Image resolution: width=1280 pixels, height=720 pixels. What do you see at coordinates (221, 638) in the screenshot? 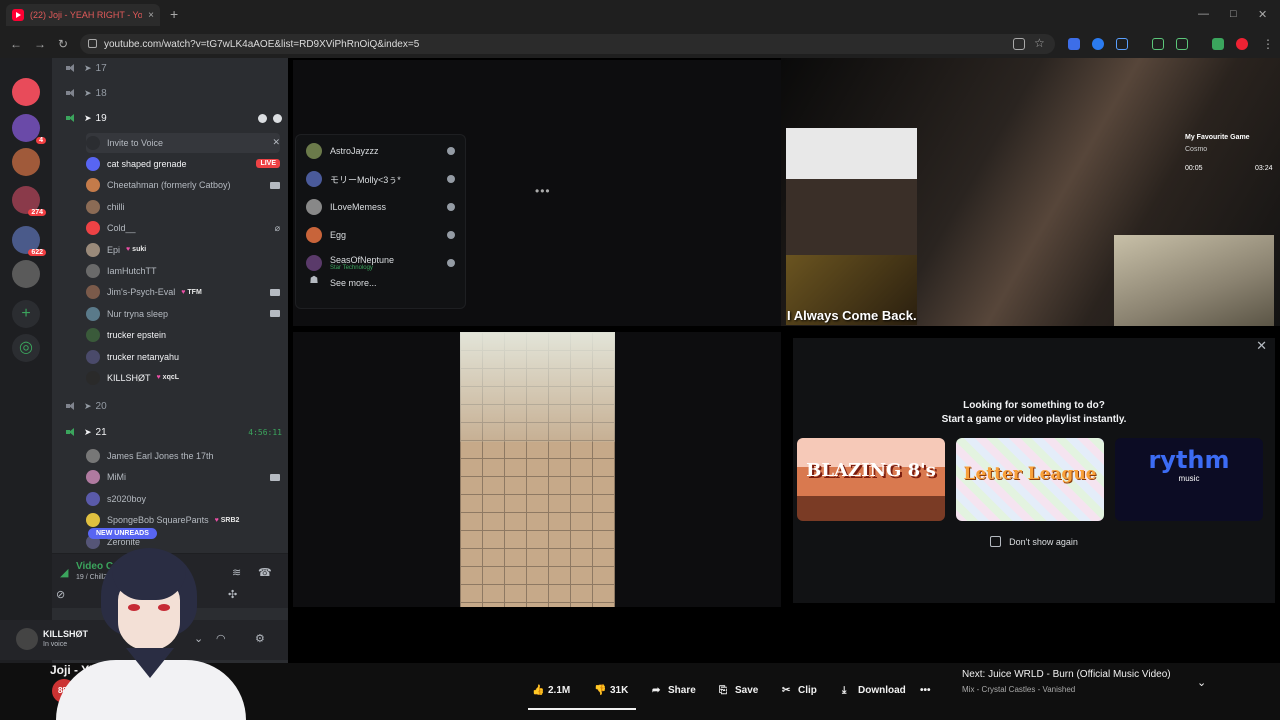
I see `headphones-icon: ◠` at bounding box center [221, 638].